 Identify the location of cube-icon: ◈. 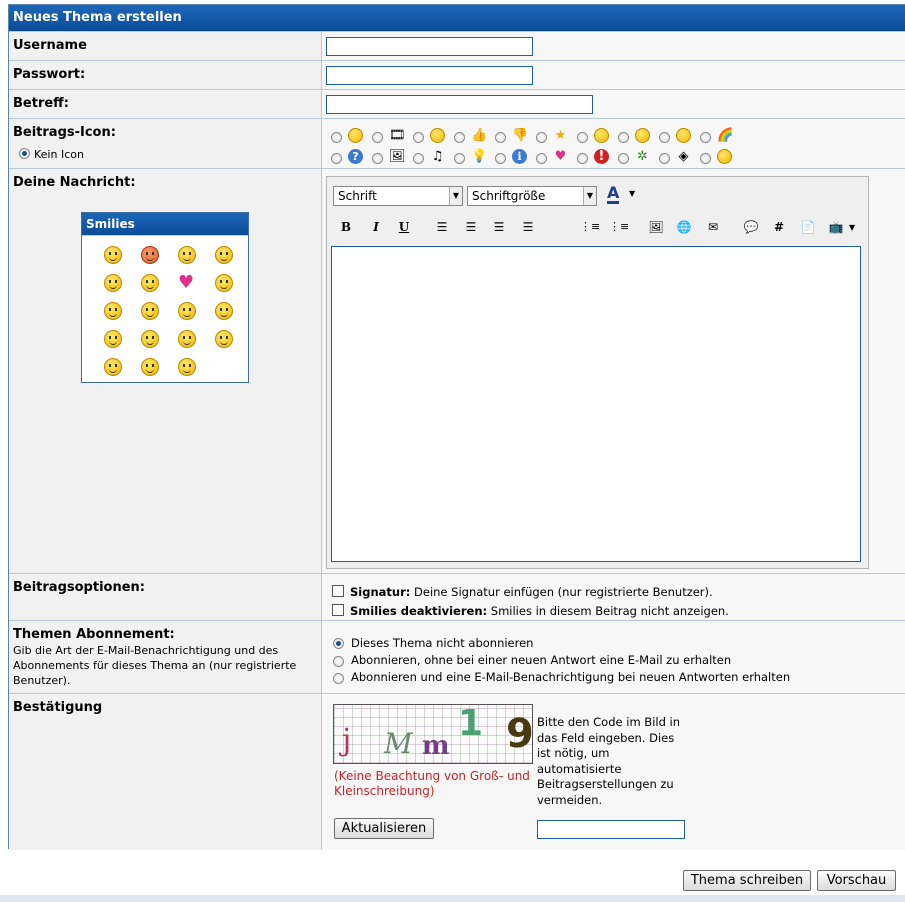
(683, 156).